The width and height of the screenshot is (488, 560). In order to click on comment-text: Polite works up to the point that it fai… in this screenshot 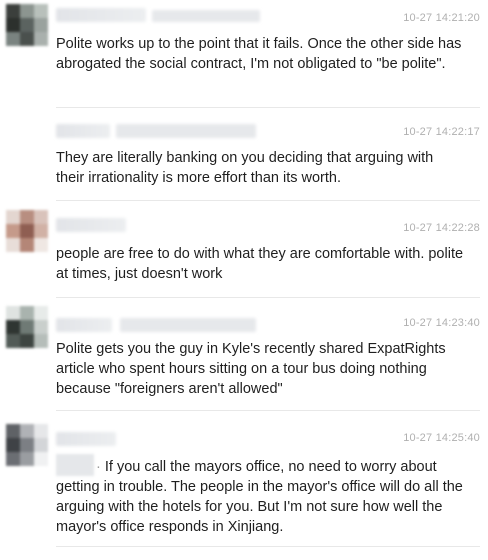, I will do `click(259, 54)`.